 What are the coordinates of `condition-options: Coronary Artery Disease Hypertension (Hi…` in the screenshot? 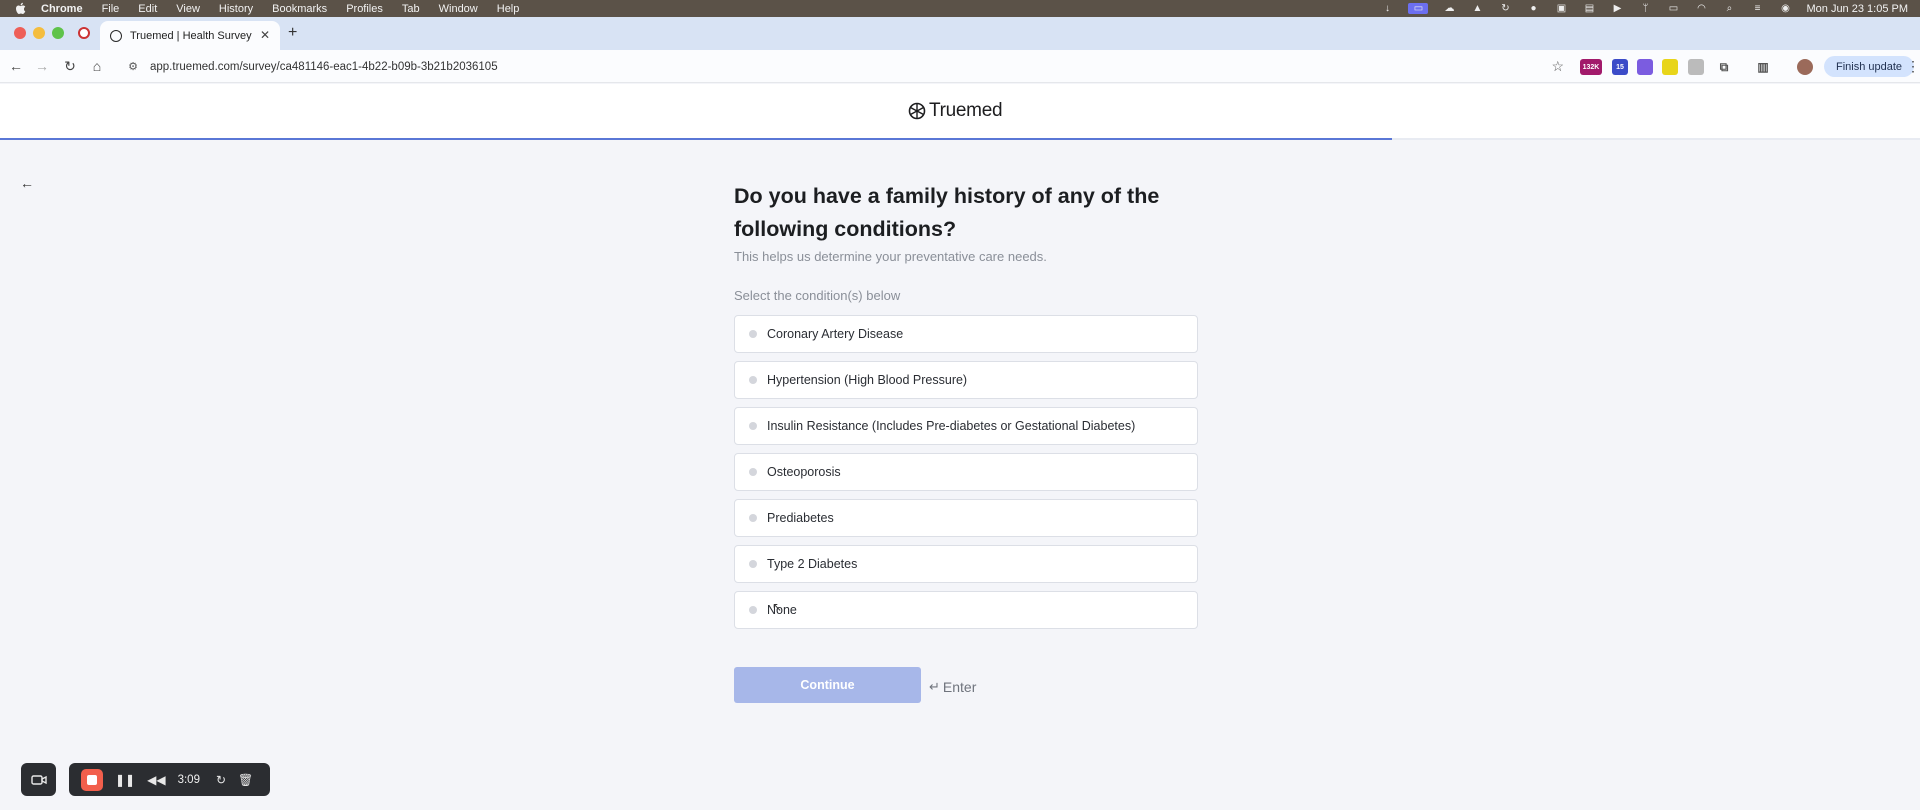 It's located at (966, 476).